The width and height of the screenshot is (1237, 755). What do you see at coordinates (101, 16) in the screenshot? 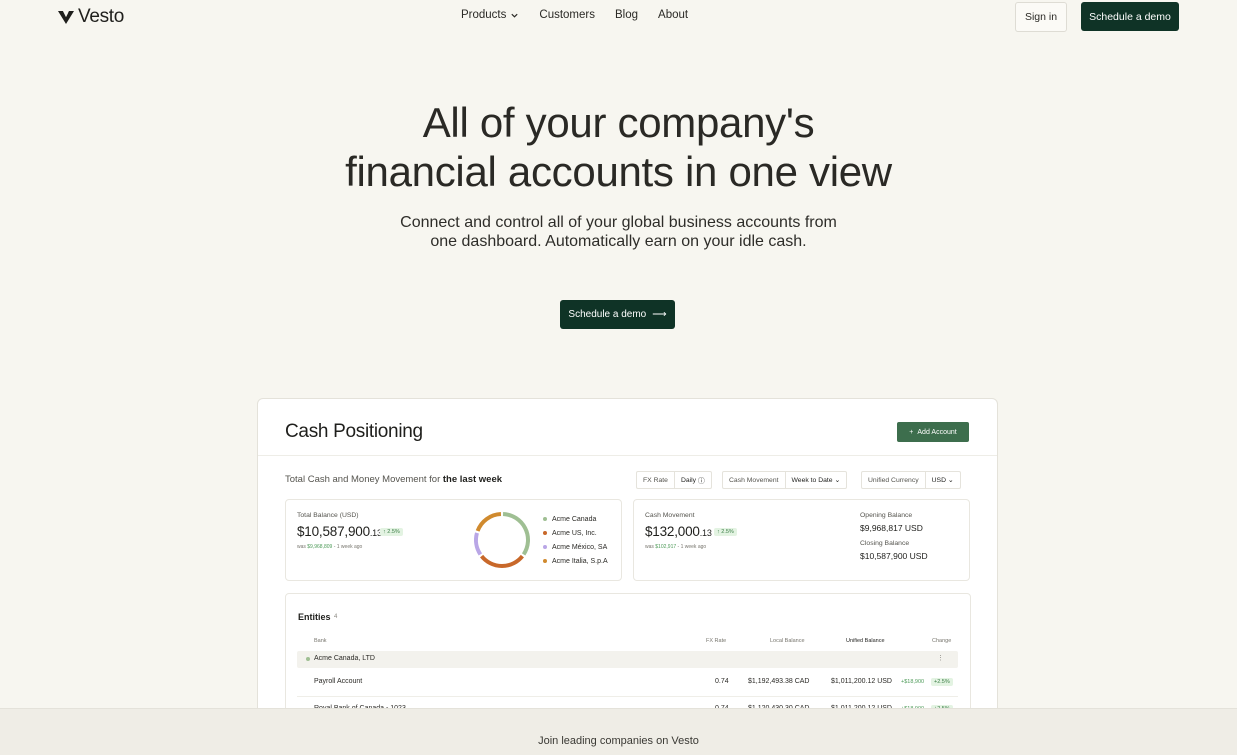
I see `brand-name: Vesto` at bounding box center [101, 16].